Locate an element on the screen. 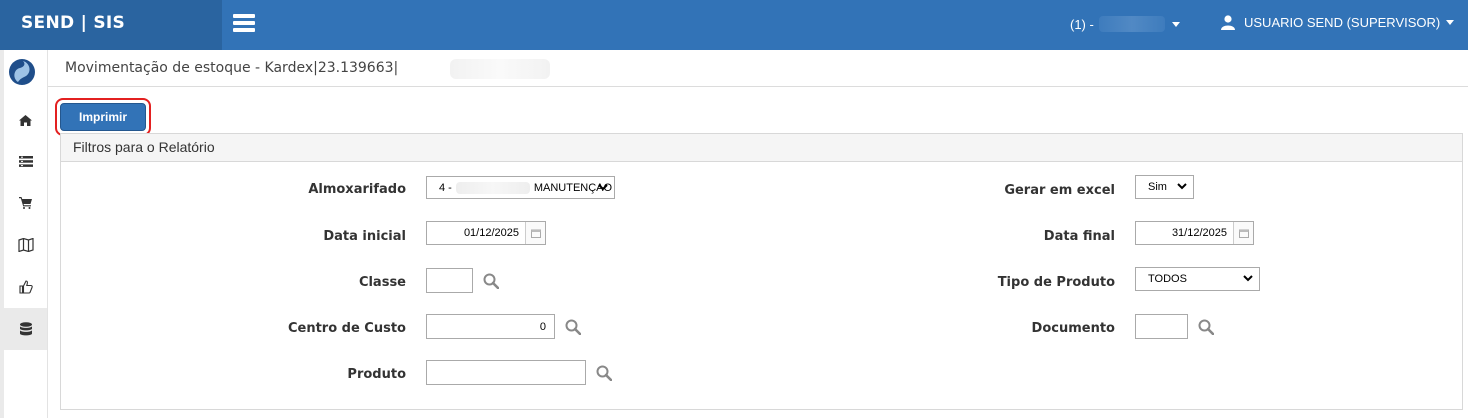 Image resolution: width=1468 pixels, height=418 pixels. sidebar-item-database is located at coordinates (25, 329).